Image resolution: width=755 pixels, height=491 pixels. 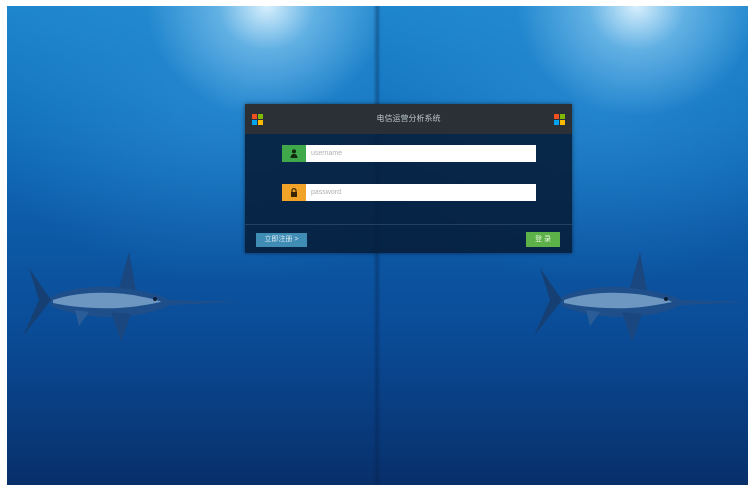 What do you see at coordinates (641, 297) in the screenshot?
I see `swordfish-image-right` at bounding box center [641, 297].